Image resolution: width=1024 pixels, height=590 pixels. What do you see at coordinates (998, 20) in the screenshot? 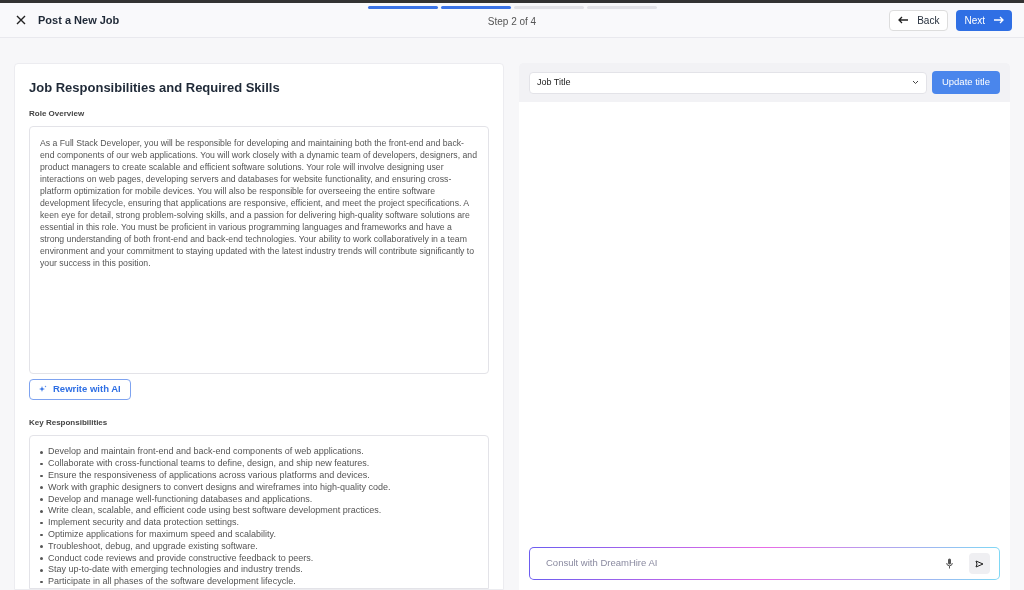
I see `arrow-right-icon` at bounding box center [998, 20].